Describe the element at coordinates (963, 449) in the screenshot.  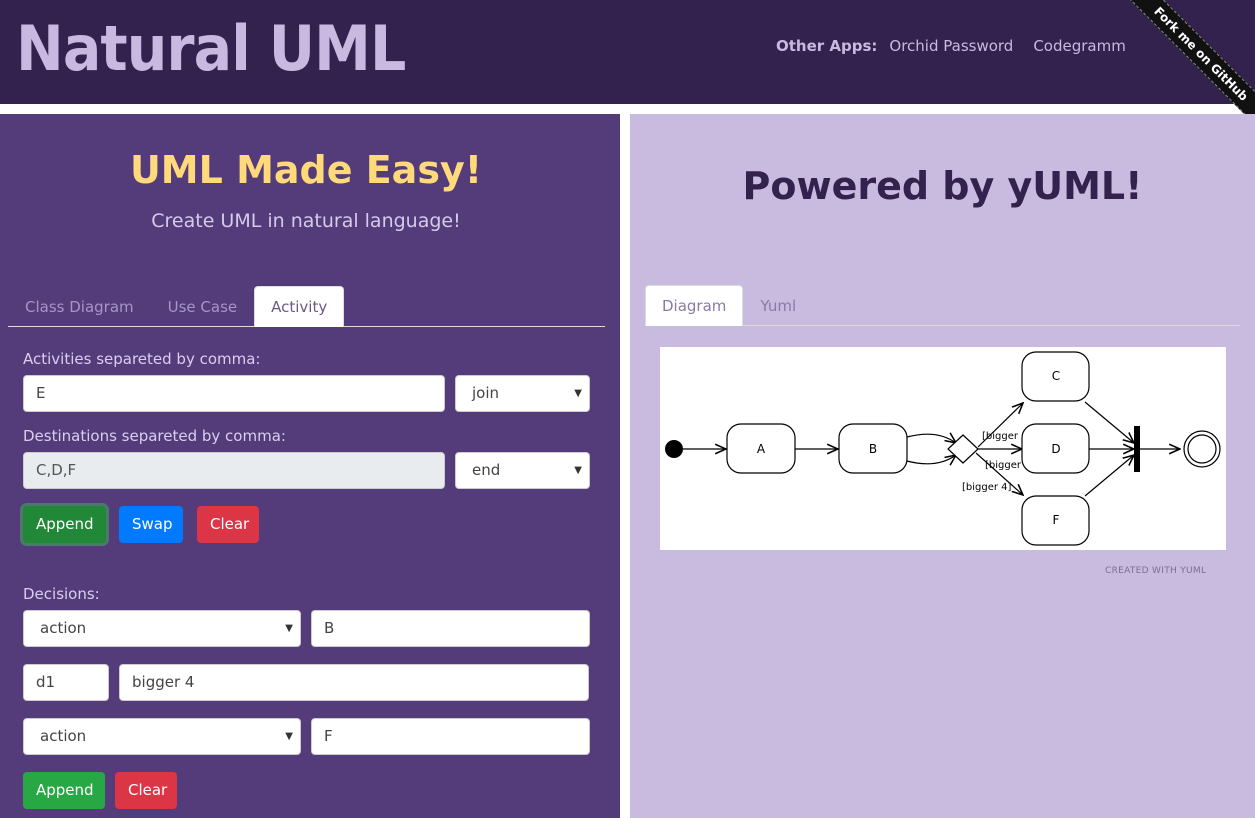
I see `decision-node` at that location.